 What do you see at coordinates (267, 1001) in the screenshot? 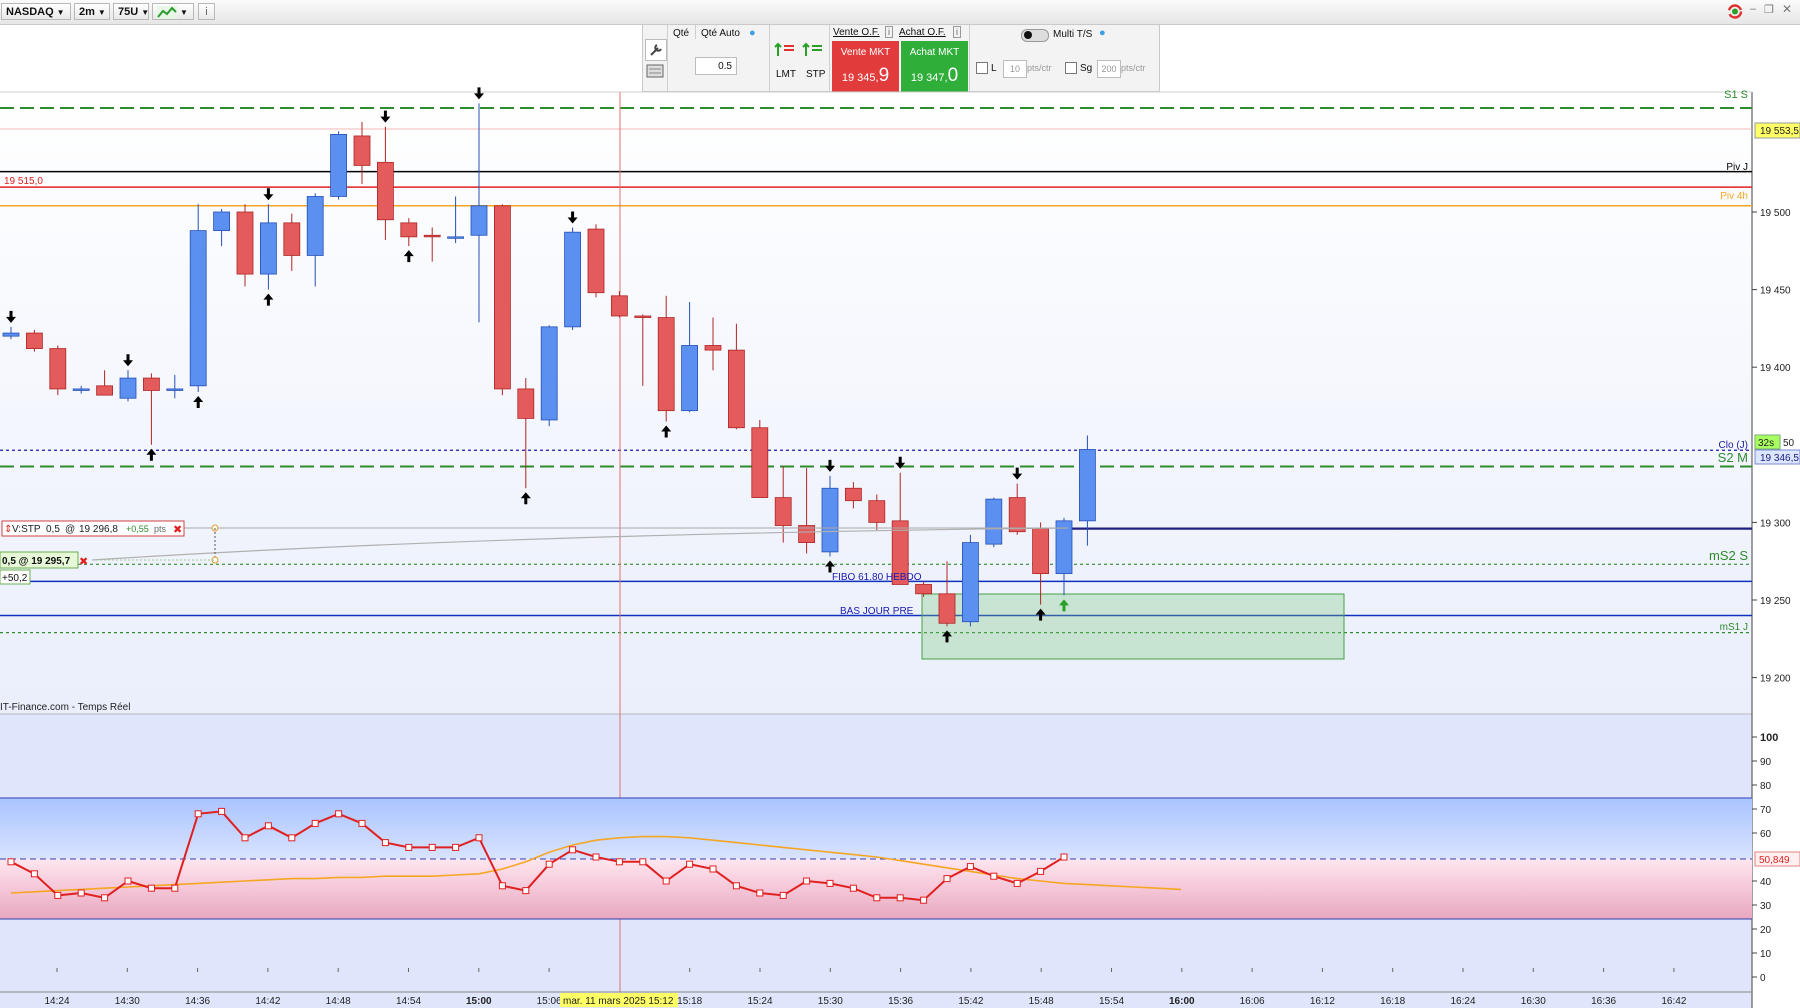
I see `time-label: 14:42` at bounding box center [267, 1001].